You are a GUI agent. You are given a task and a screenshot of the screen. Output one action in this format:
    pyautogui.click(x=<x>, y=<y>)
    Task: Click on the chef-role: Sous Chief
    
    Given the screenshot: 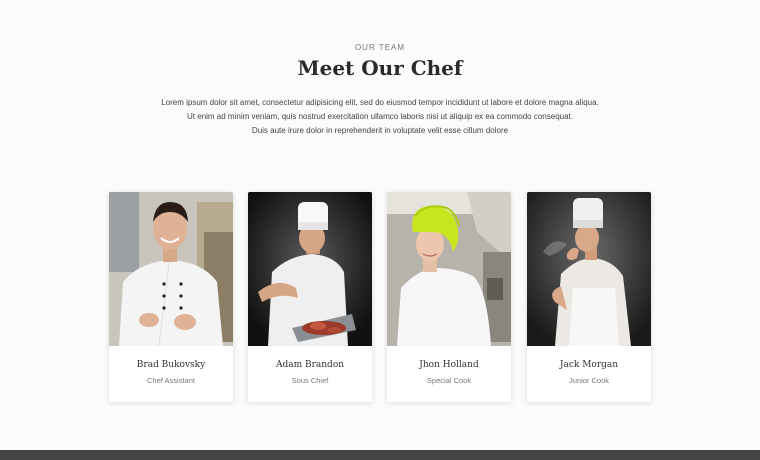 What is the action you would take?
    pyautogui.click(x=310, y=380)
    